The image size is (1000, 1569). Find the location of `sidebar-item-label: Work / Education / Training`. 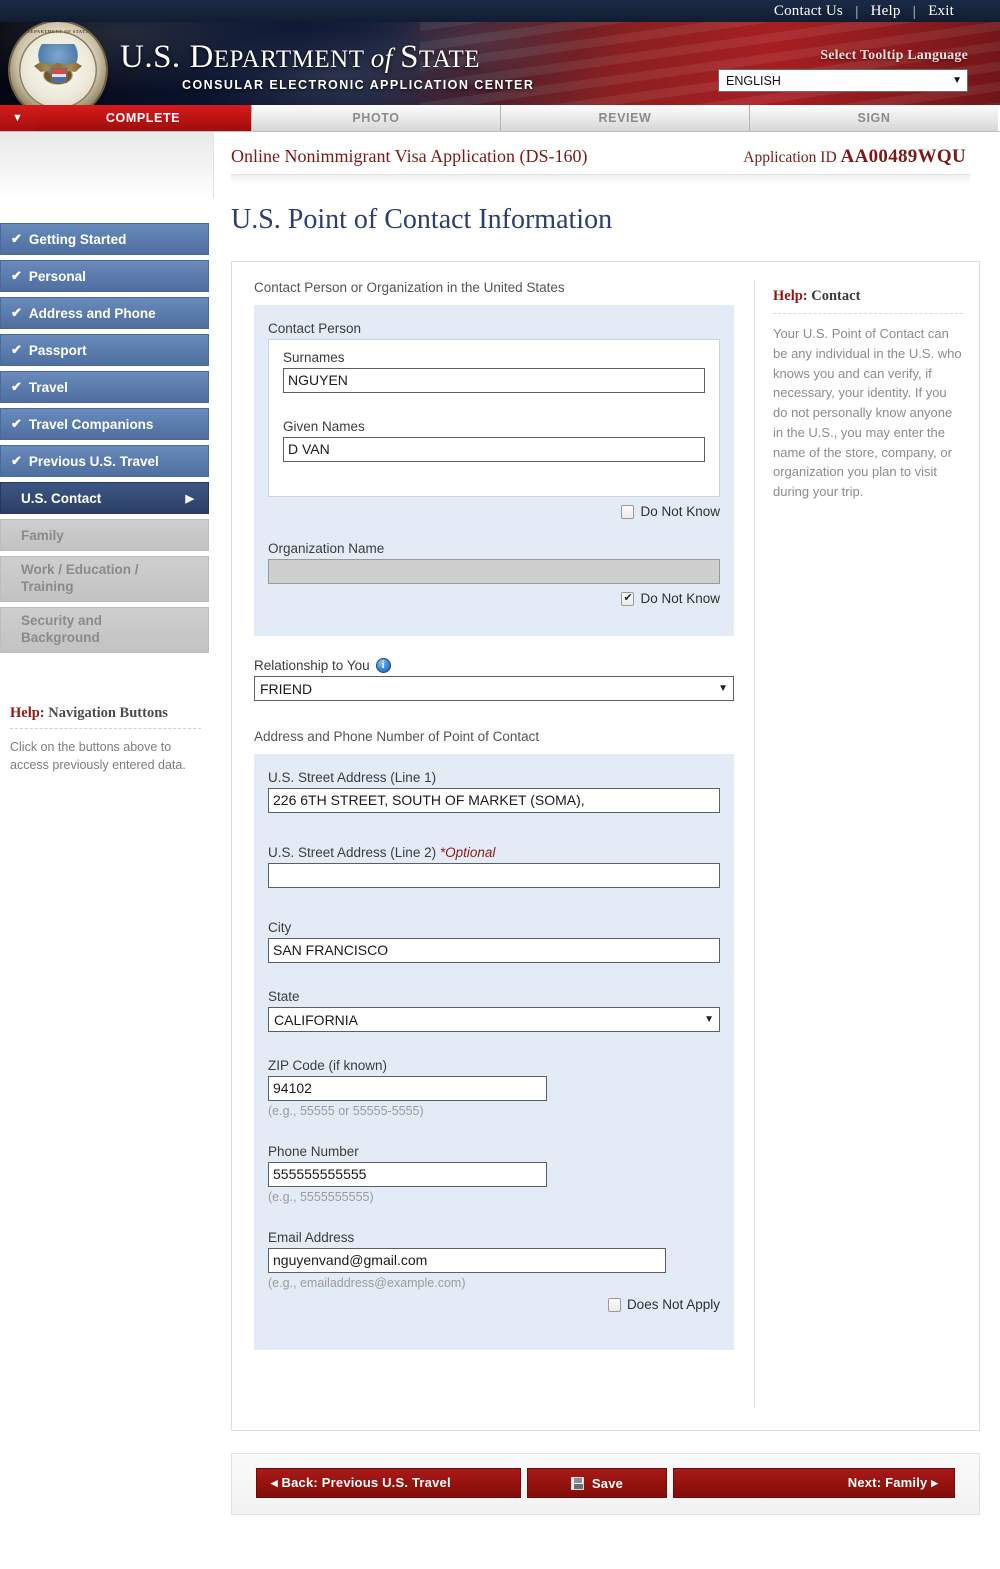

sidebar-item-label: Work / Education / Training is located at coordinates (80, 578).